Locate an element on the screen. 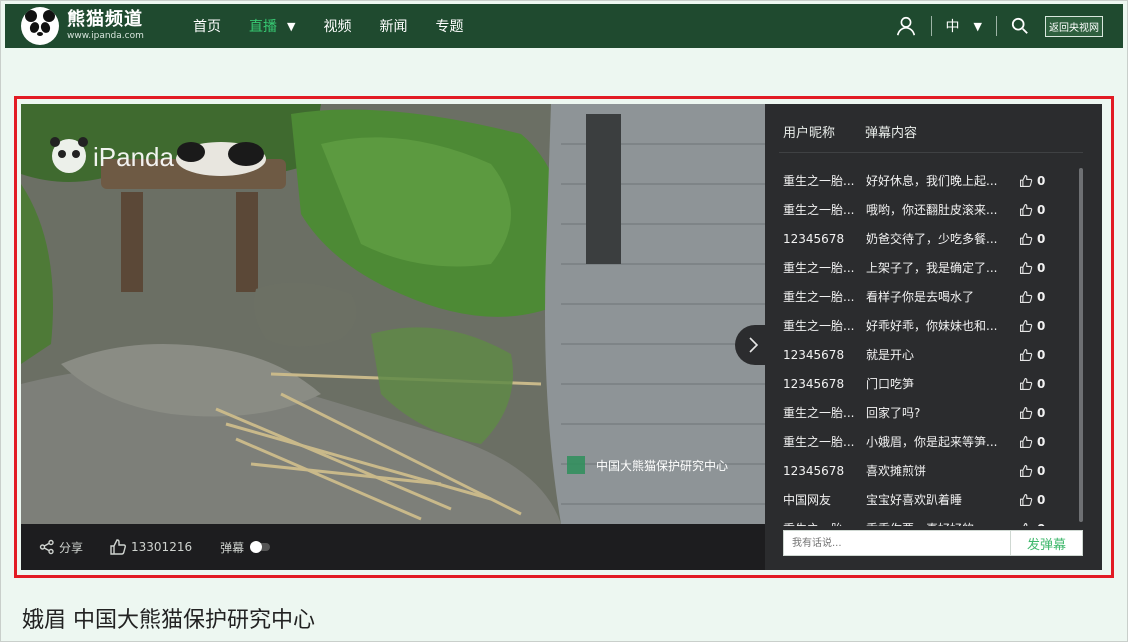 The width and height of the screenshot is (1128, 642). send-danmu-button: 发弹幕 is located at coordinates (1047, 543).